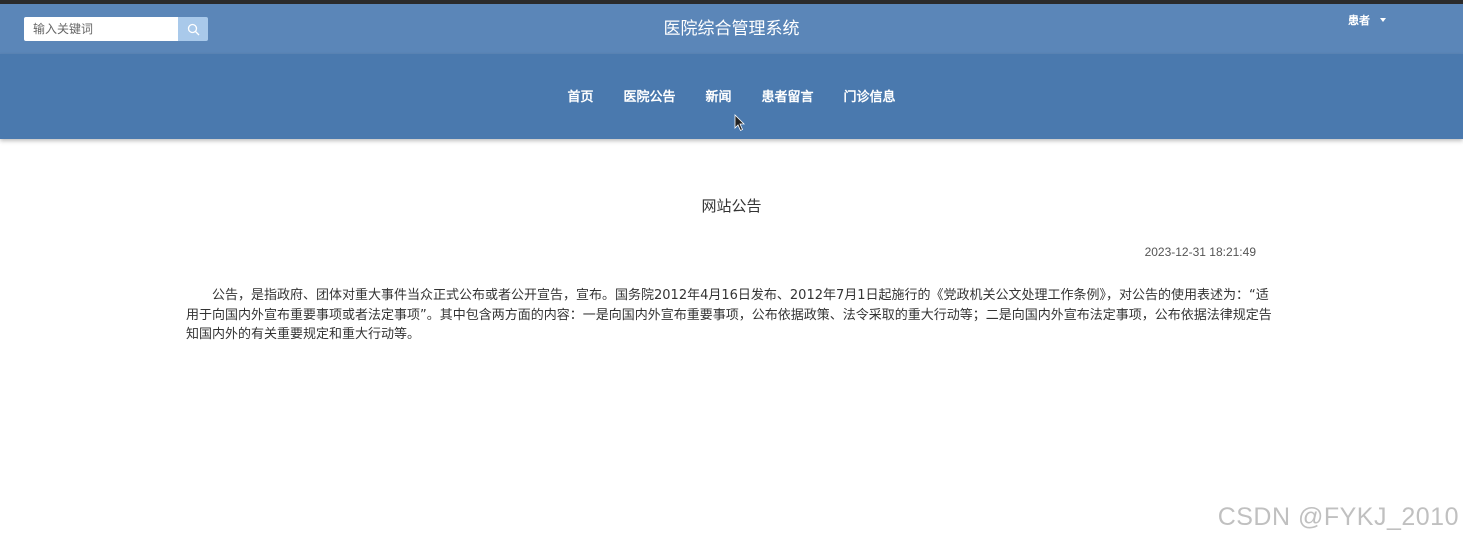 The image size is (1463, 544). I want to click on page-title: 网站公告, so click(731, 206).